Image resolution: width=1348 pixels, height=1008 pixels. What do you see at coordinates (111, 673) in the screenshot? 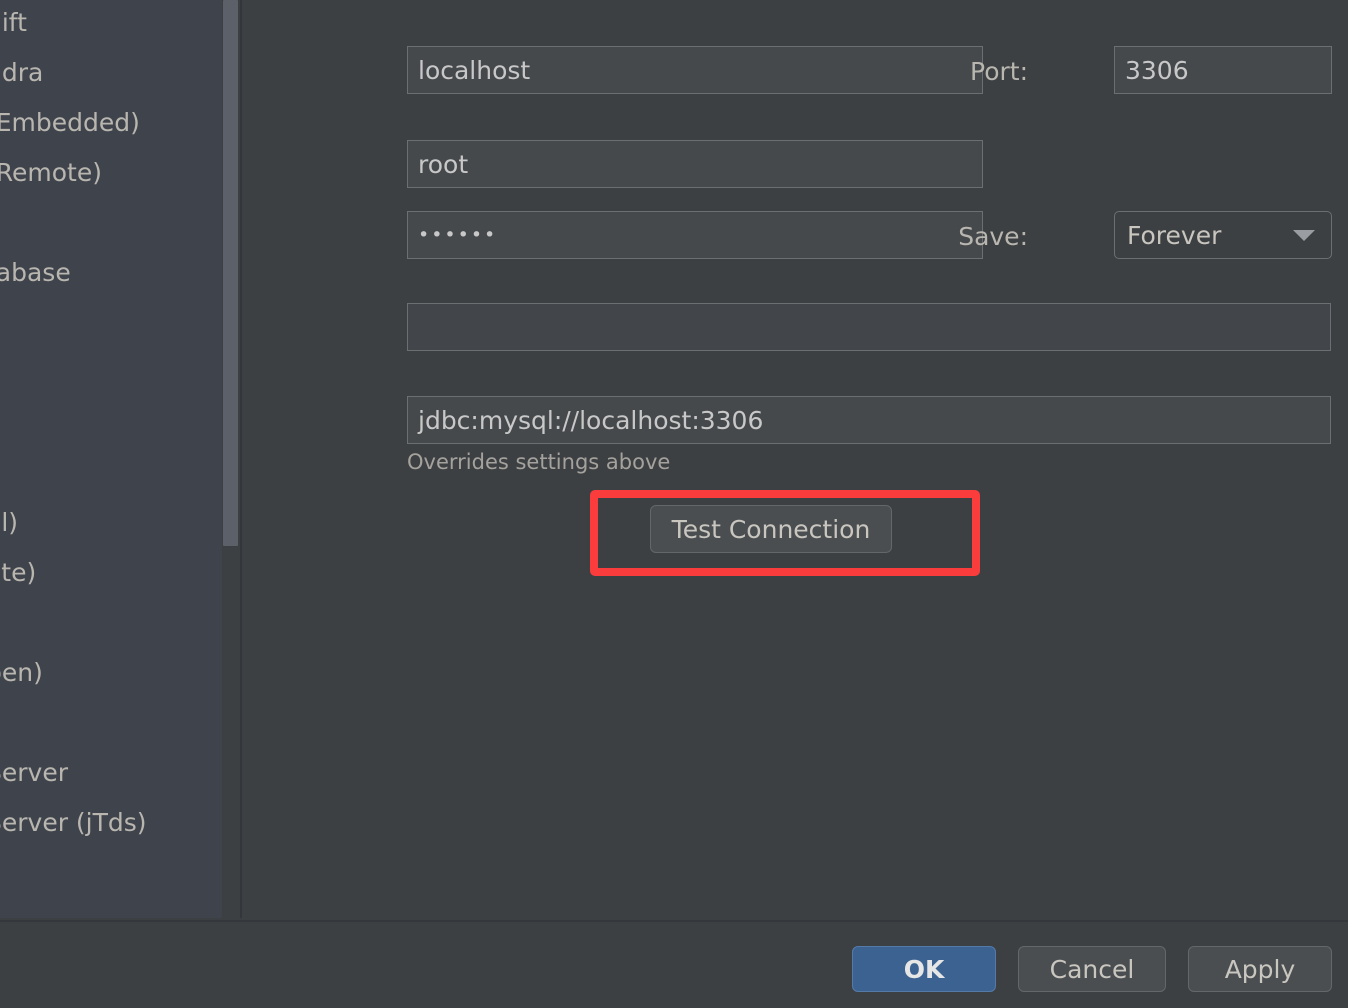
I see `sidebar-item: pen)` at bounding box center [111, 673].